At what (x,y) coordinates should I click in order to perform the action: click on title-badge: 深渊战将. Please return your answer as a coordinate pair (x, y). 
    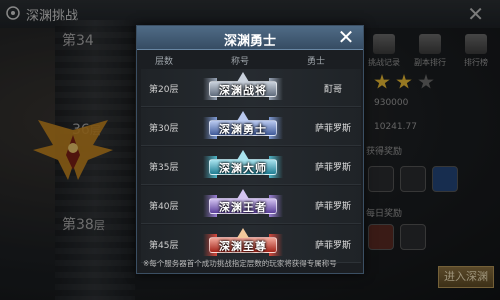
    Looking at the image, I should click on (243, 88).